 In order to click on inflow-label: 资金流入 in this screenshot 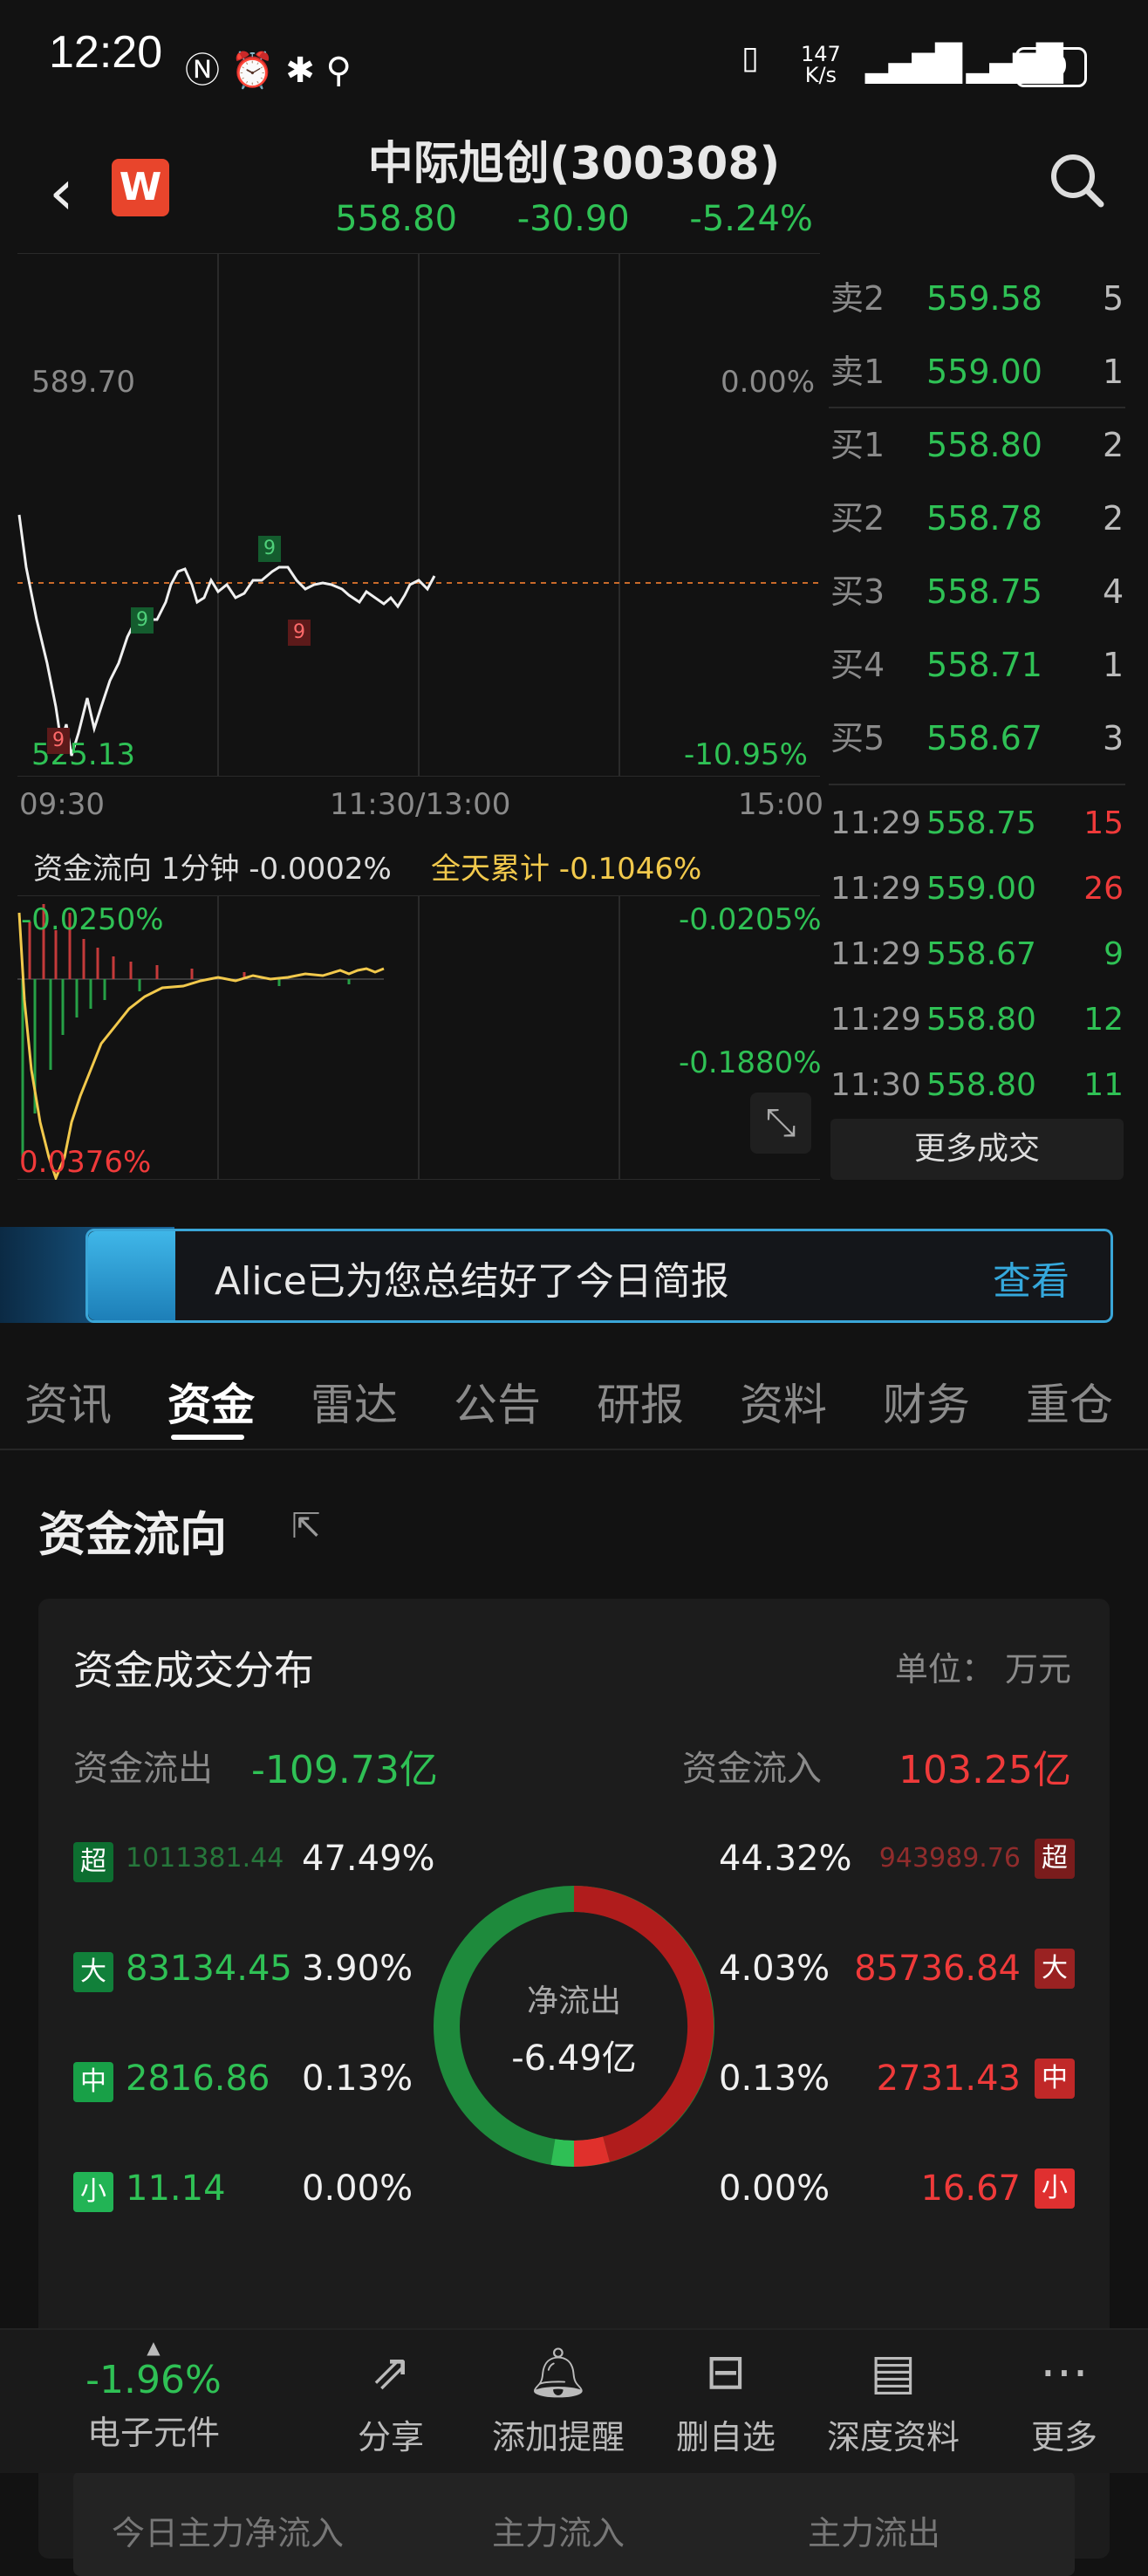, I will do `click(752, 1769)`.